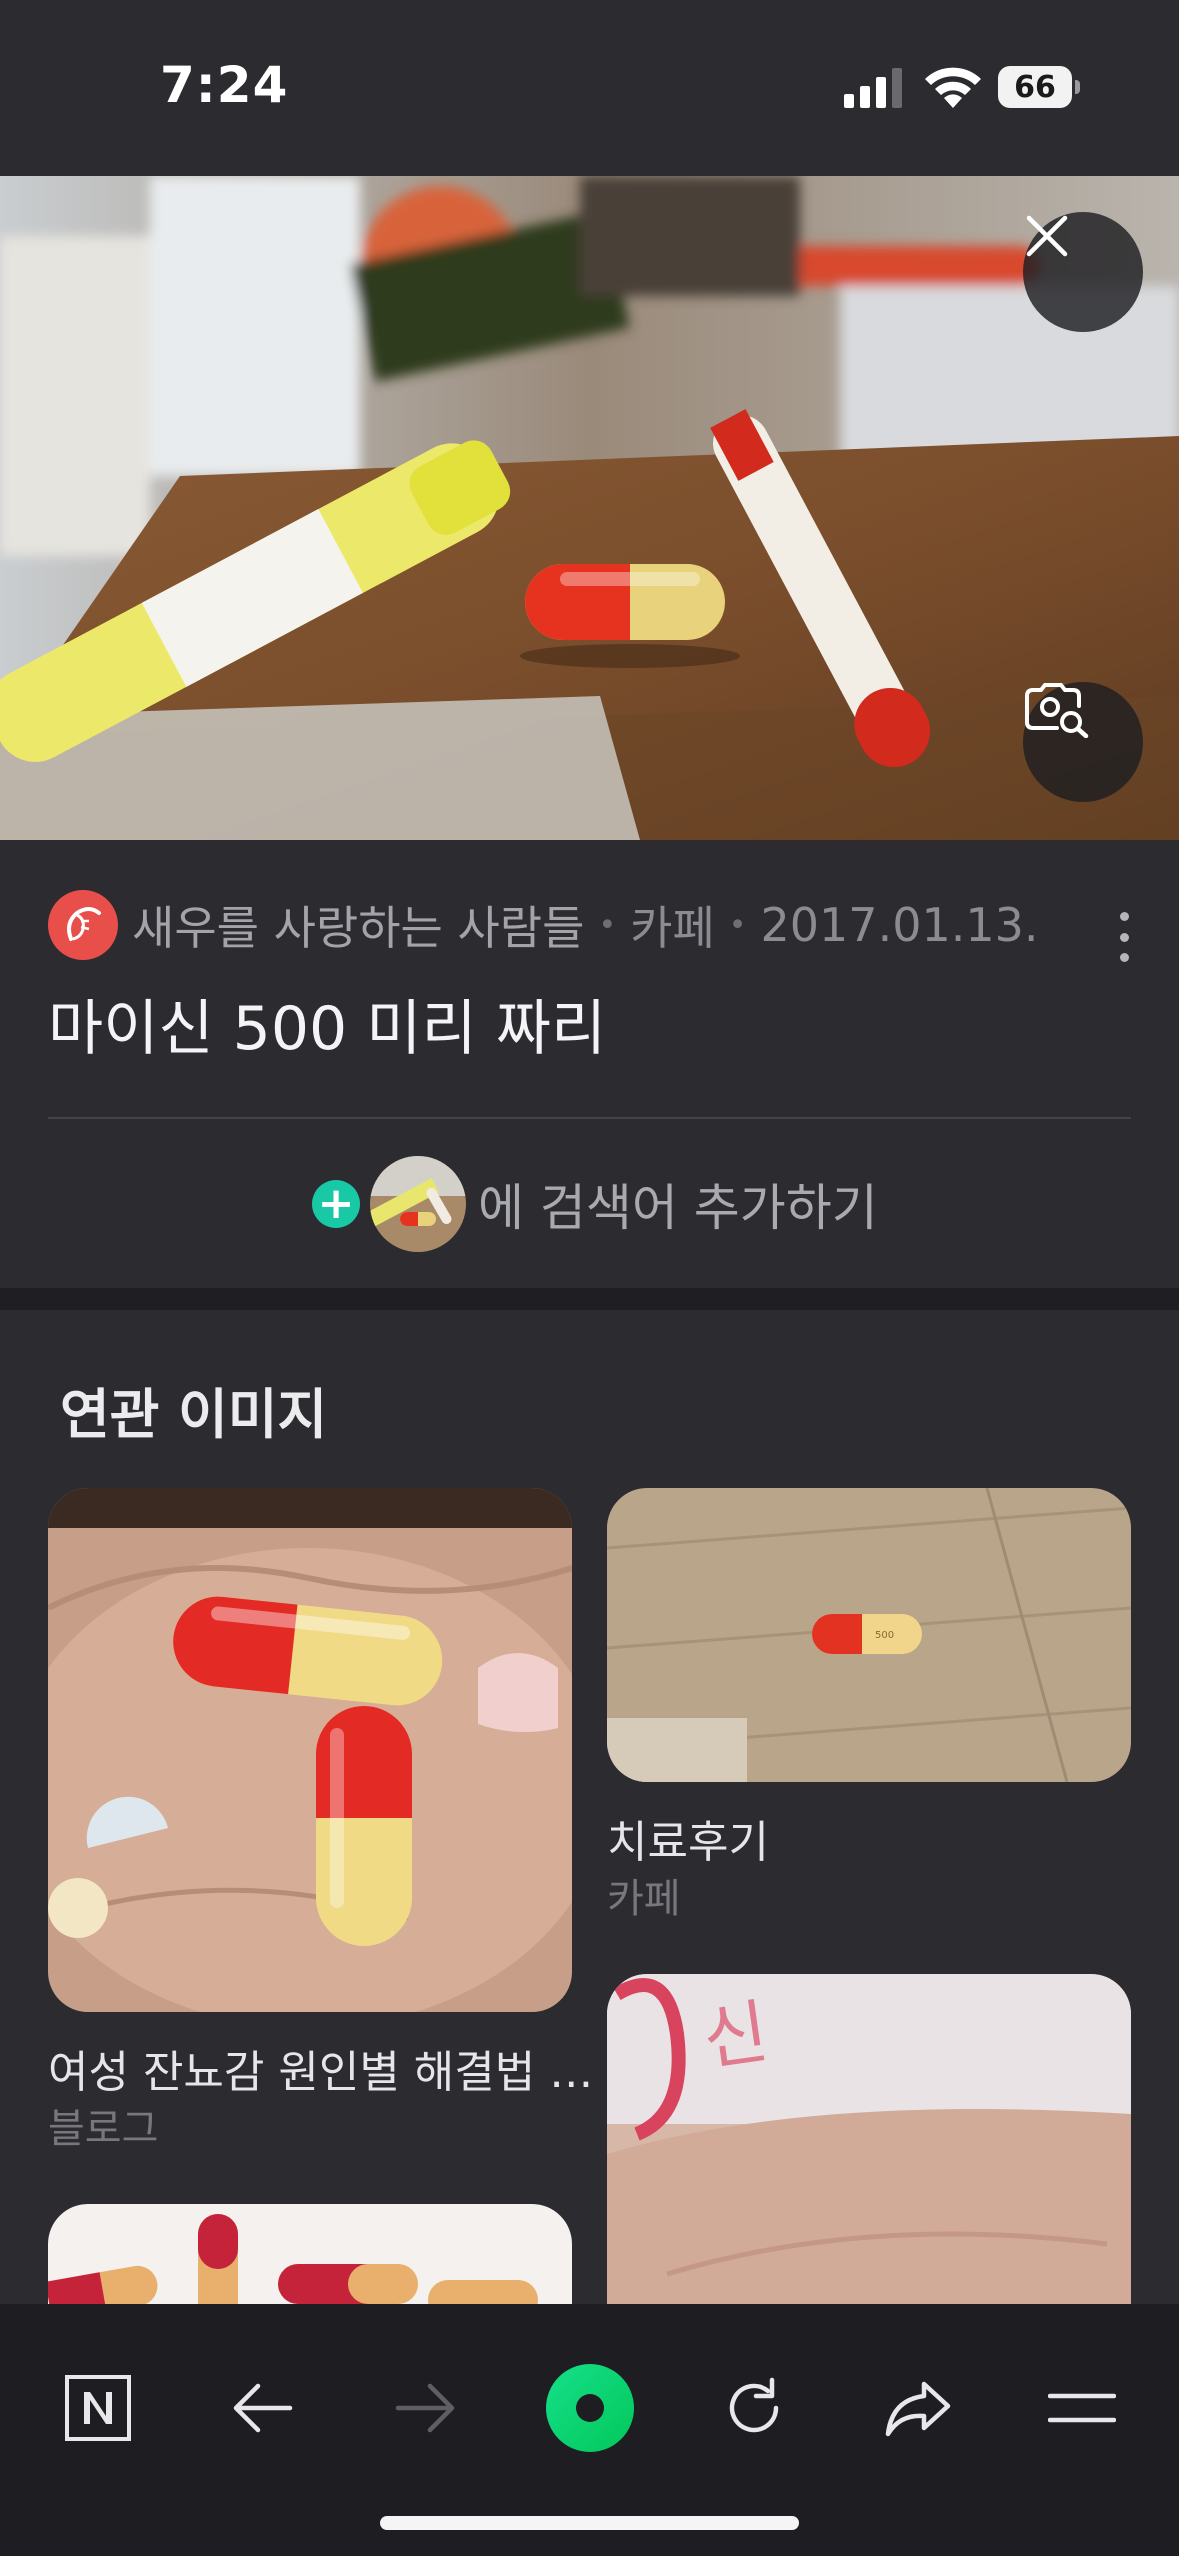 The image size is (1179, 2556). Describe the element at coordinates (678, 1208) in the screenshot. I see `add-search-label: 에 검색어 추가하기` at that location.